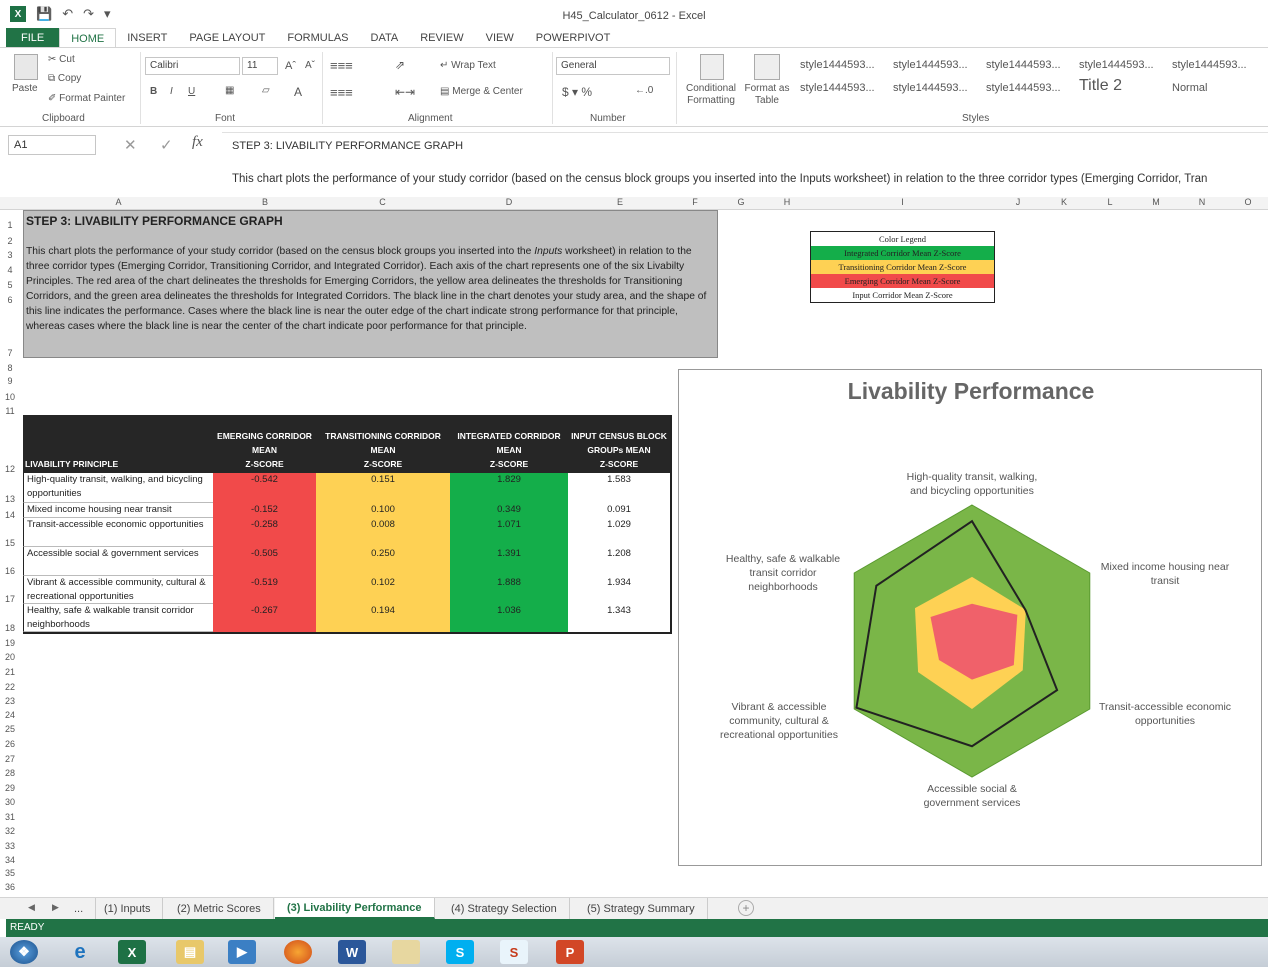  Describe the element at coordinates (10, 571) in the screenshot. I see `row-header: 16` at that location.